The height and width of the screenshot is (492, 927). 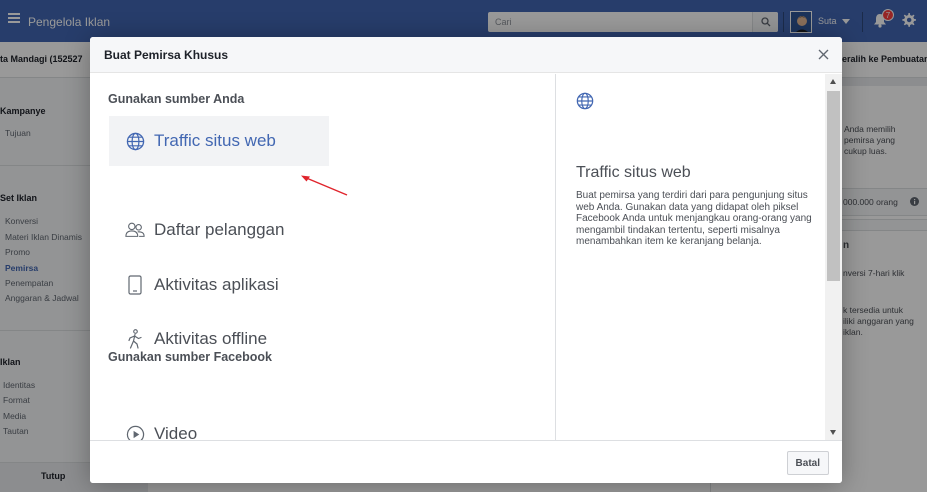 I want to click on section-own-sources: Gunakan sumber Anda, so click(x=176, y=99).